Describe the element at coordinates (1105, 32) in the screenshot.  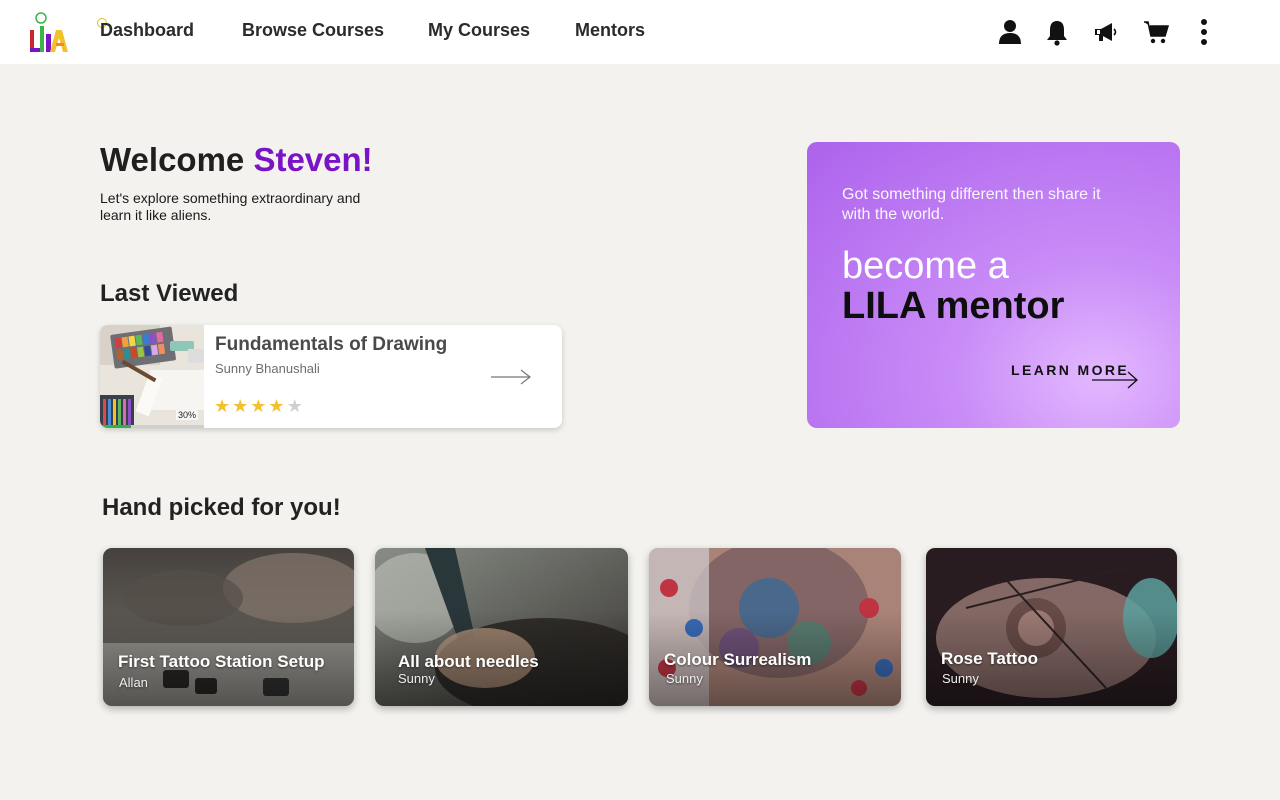
I see `megaphone-icon` at that location.